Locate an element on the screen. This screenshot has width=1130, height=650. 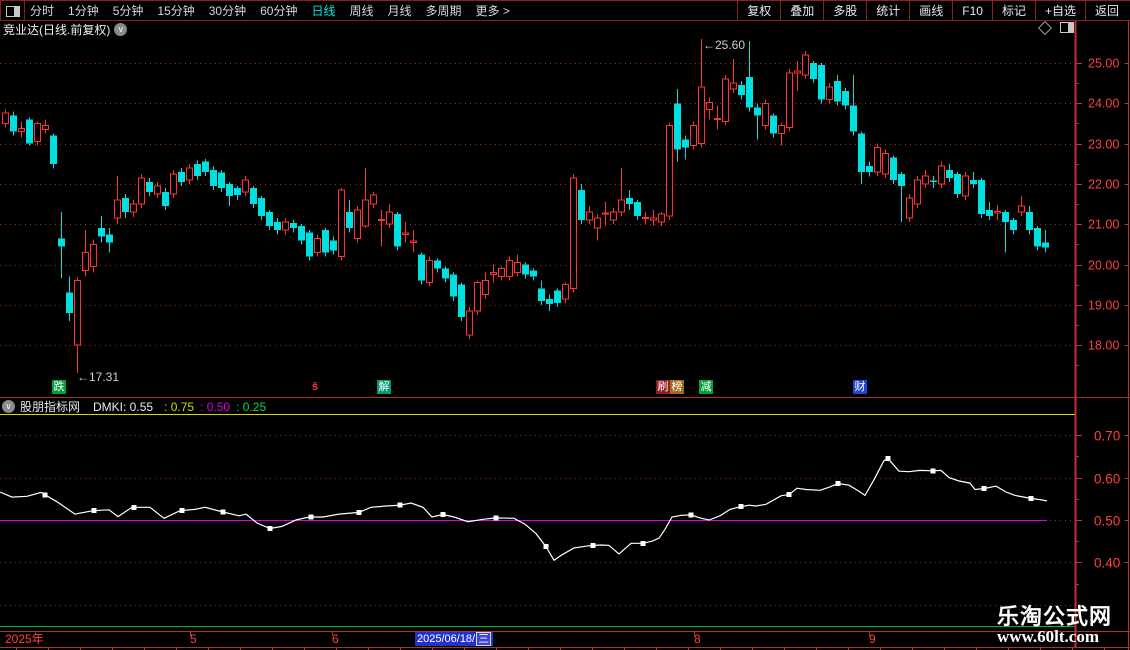
svg-text: 0.40 is located at coordinates (1107, 563).